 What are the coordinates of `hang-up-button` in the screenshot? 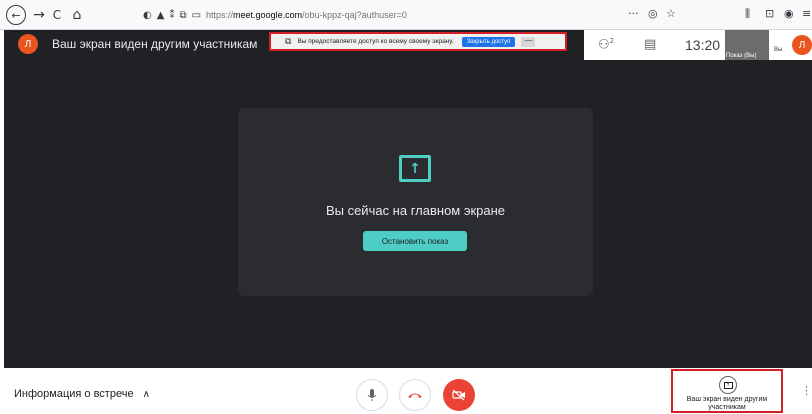 It's located at (415, 395).